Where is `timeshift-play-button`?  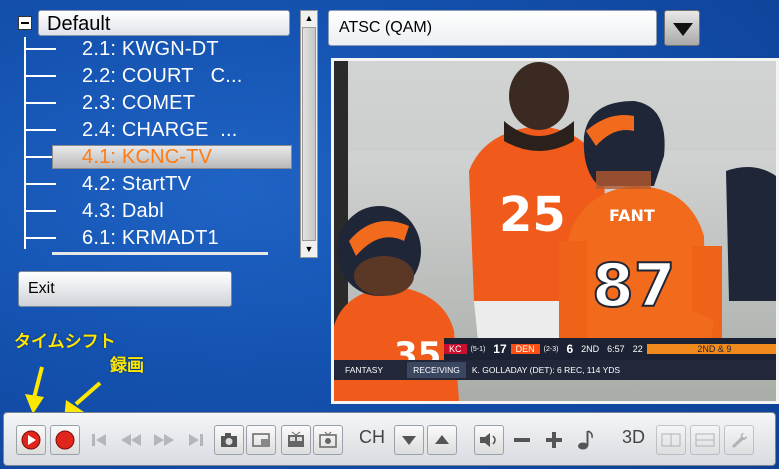 timeshift-play-button is located at coordinates (31, 440).